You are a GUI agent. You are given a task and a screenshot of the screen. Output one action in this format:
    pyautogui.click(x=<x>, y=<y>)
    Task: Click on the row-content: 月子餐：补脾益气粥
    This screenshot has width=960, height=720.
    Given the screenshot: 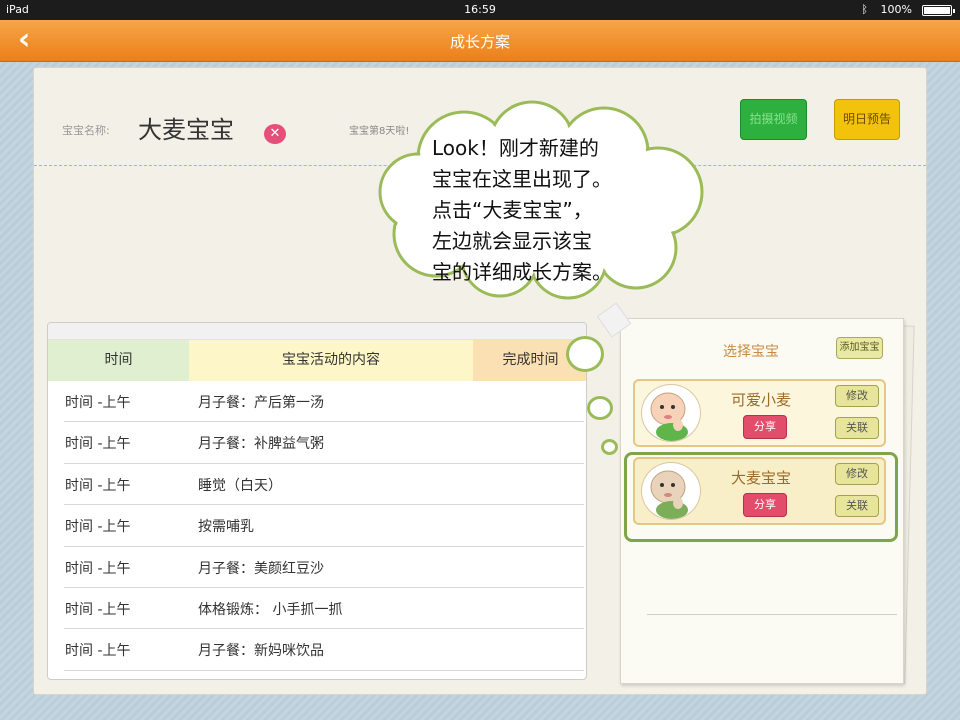 What is the action you would take?
    pyautogui.click(x=261, y=444)
    